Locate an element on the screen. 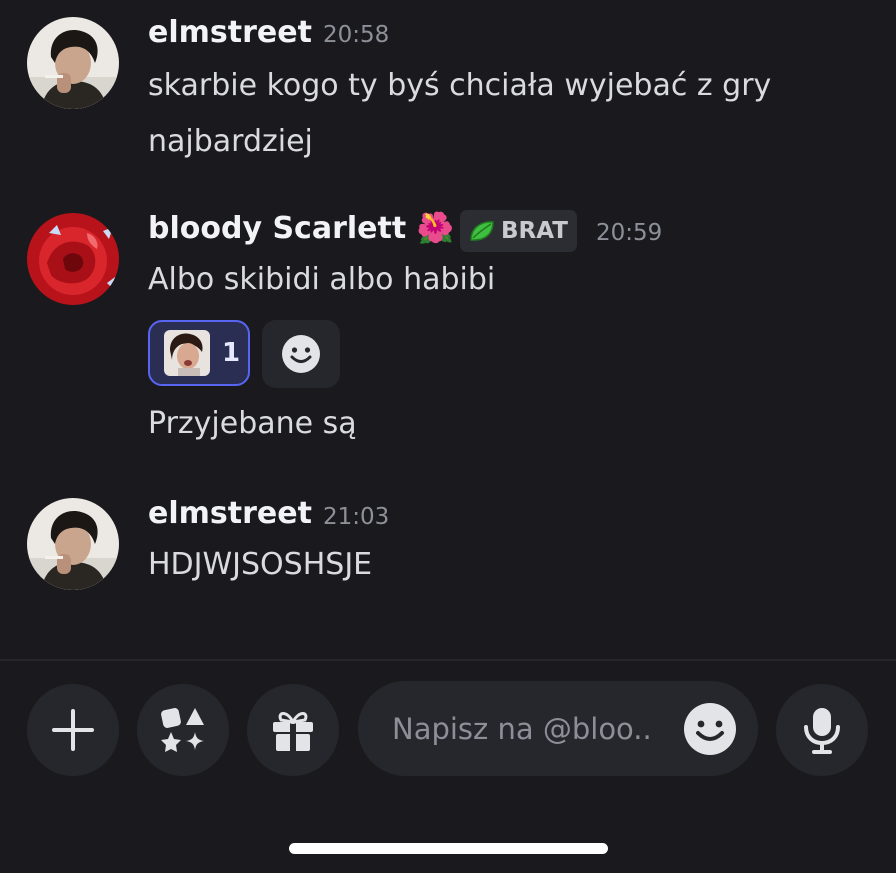 Image resolution: width=896 pixels, height=873 pixels. timestamp: 21:03 is located at coordinates (356, 517).